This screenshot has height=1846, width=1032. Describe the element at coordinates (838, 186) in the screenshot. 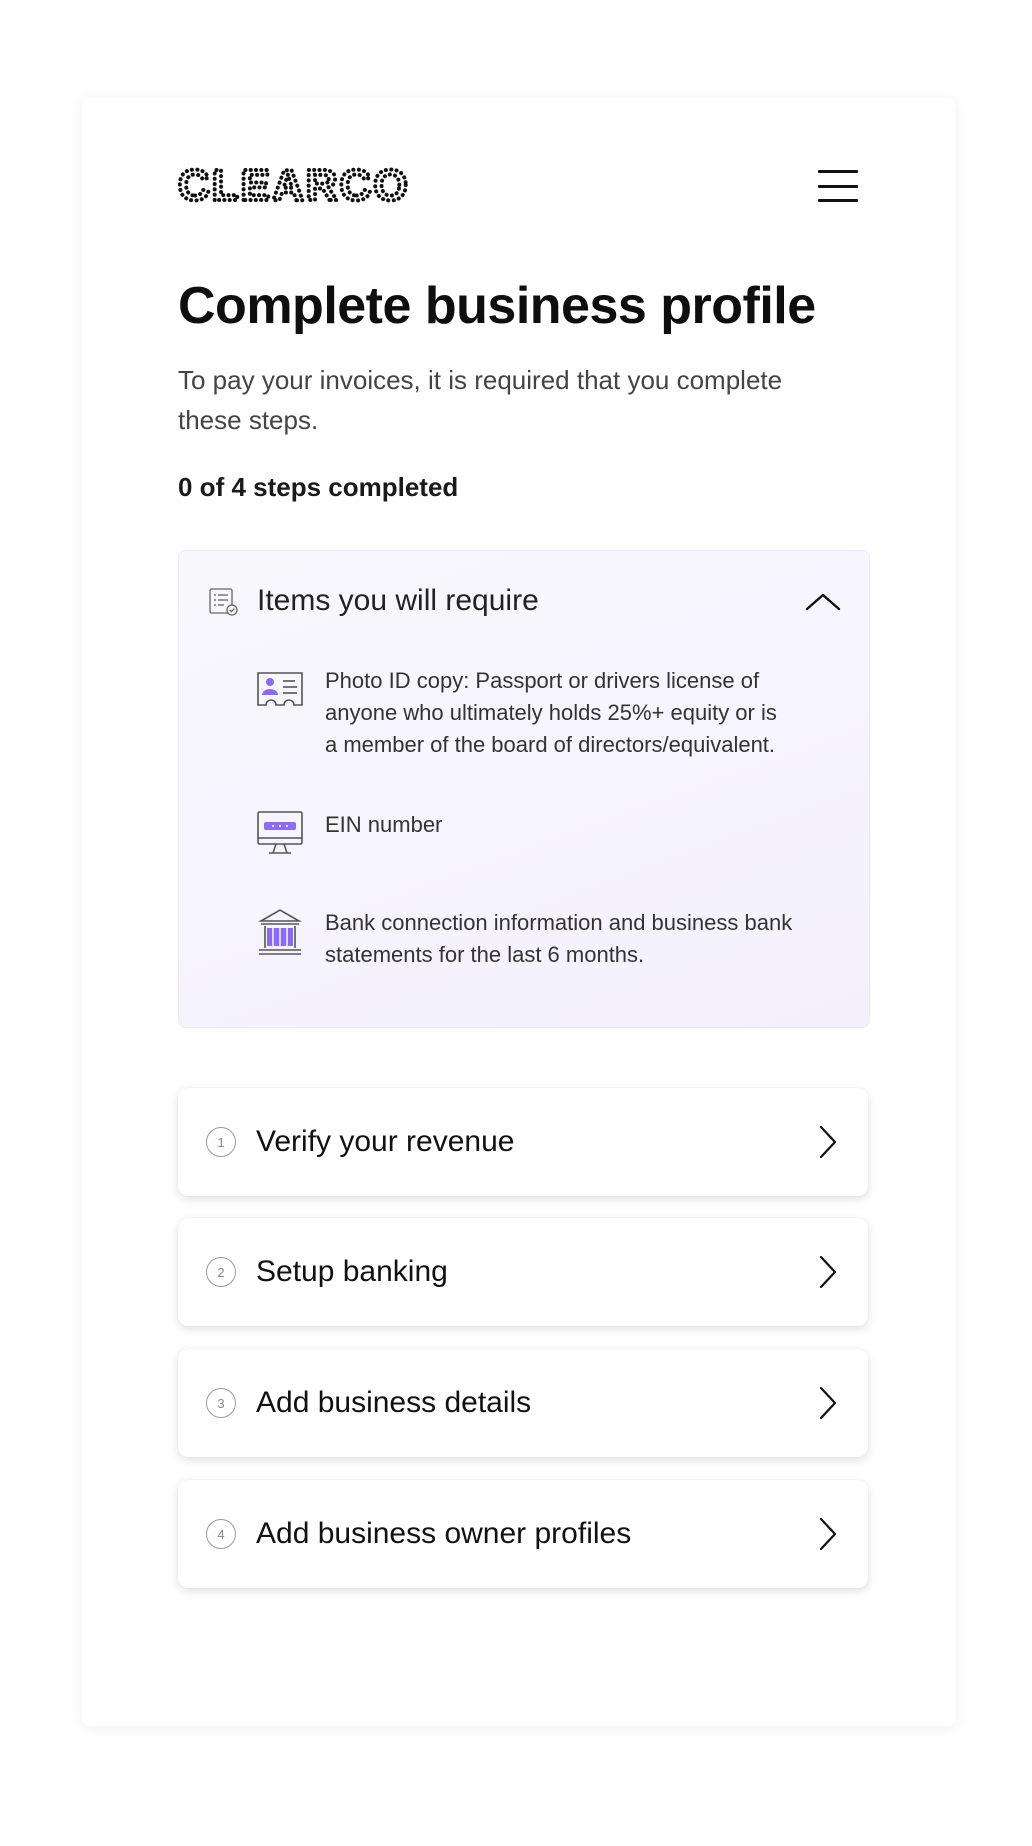

I see `hamburger-menu-icon` at that location.